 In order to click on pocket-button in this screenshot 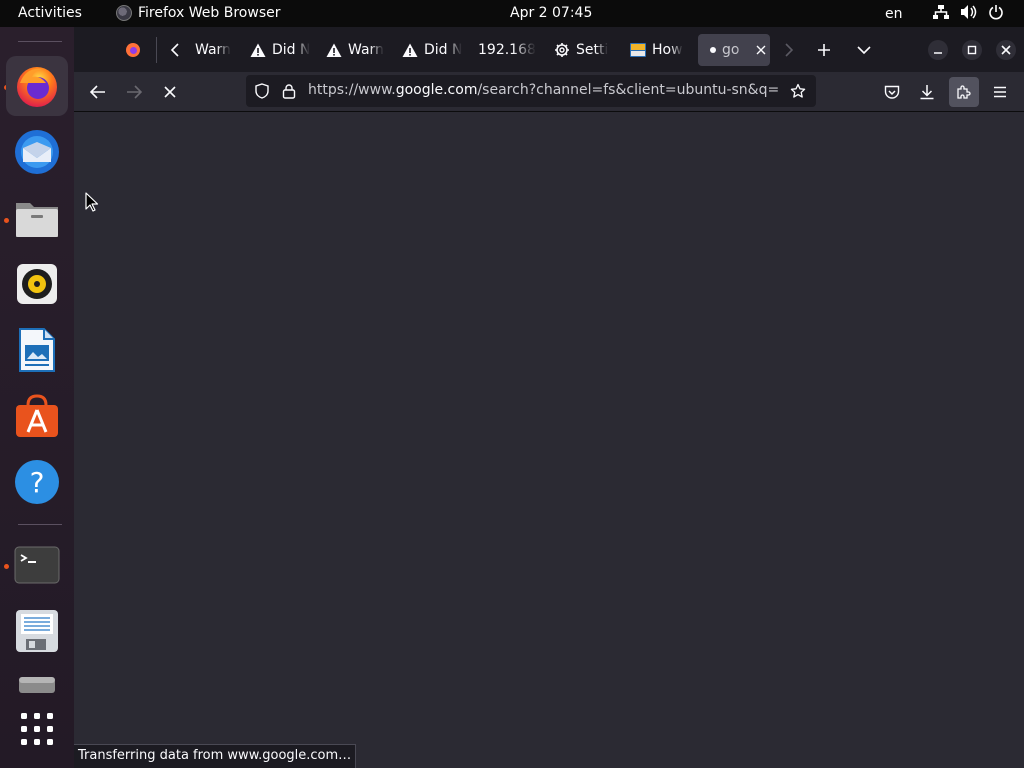, I will do `click(892, 92)`.